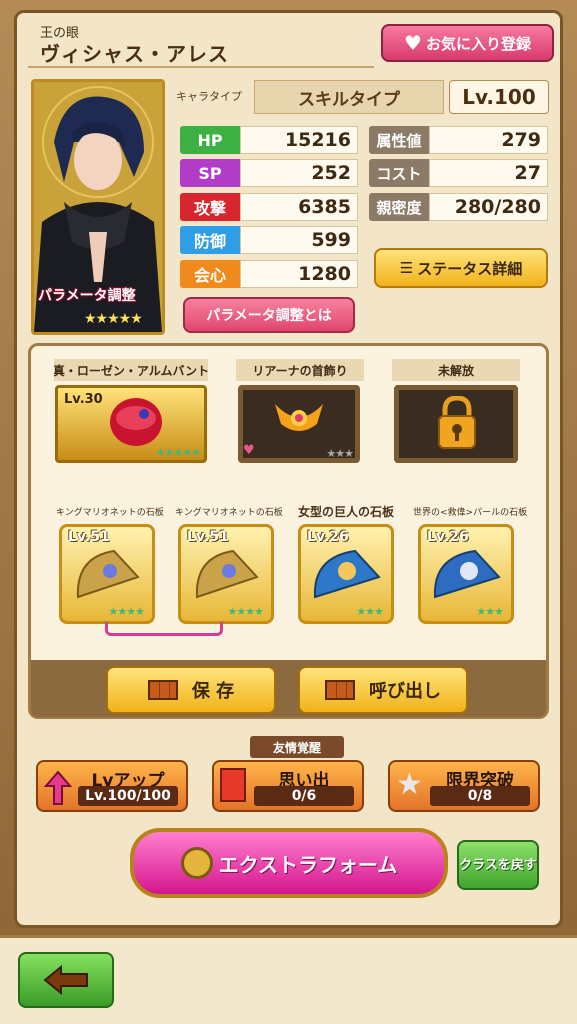 Image resolution: width=577 pixels, height=1024 pixels. Describe the element at coordinates (131, 370) in the screenshot. I see `equip-title-1: 真・ローゼン・アルムバント` at that location.